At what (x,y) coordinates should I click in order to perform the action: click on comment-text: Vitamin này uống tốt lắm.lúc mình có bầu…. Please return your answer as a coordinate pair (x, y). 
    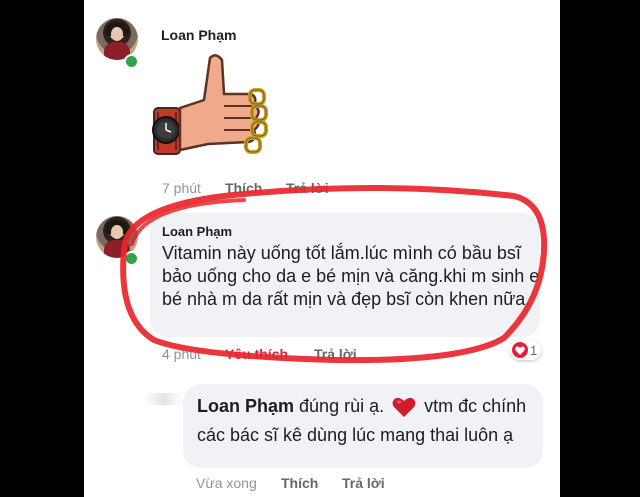
    Looking at the image, I should click on (351, 276).